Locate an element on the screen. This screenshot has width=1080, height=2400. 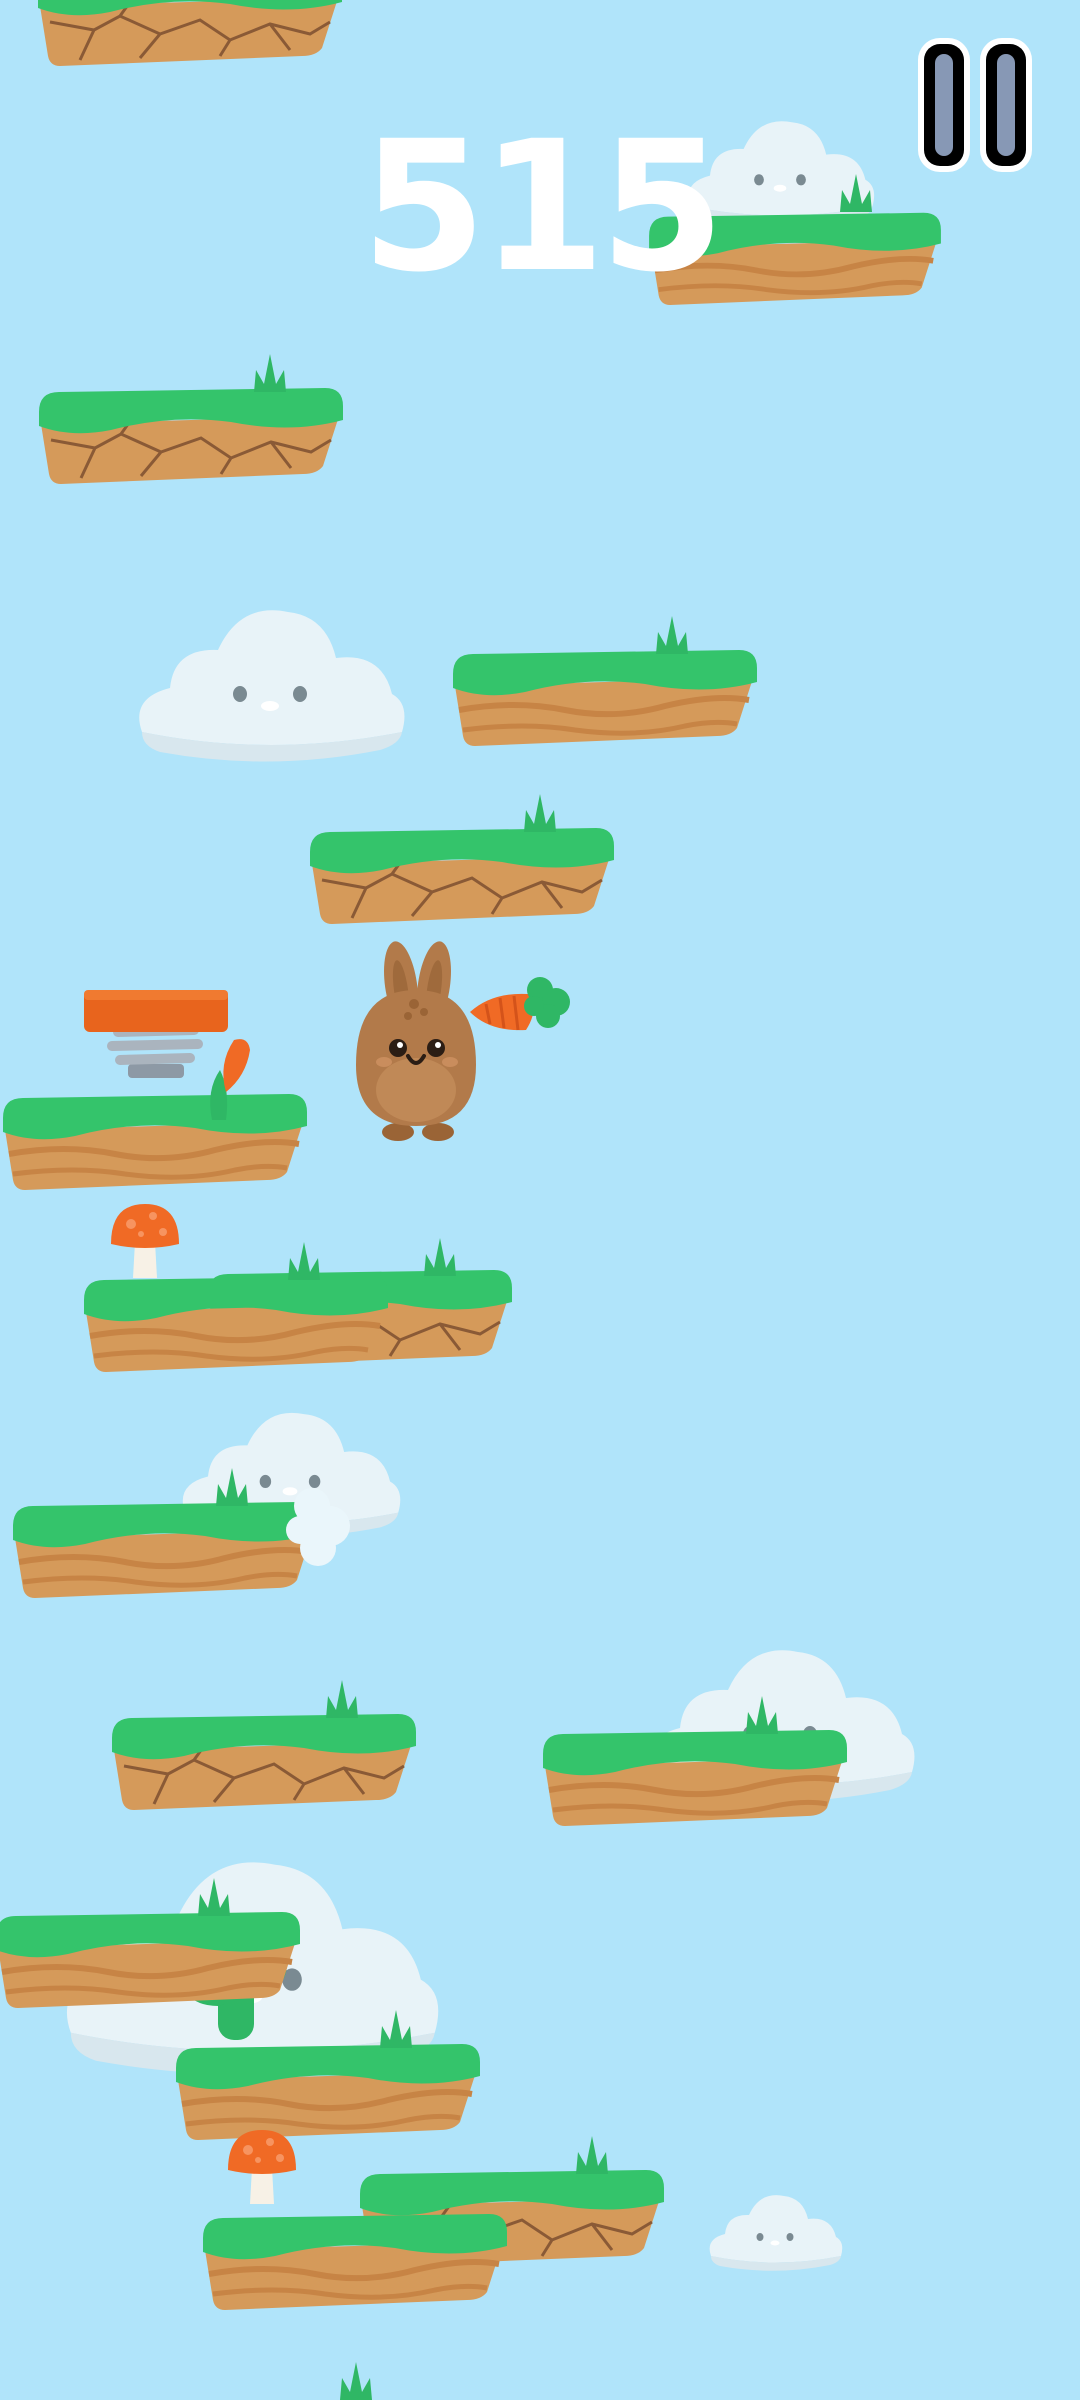
bunny-character is located at coordinates (416, 1041).